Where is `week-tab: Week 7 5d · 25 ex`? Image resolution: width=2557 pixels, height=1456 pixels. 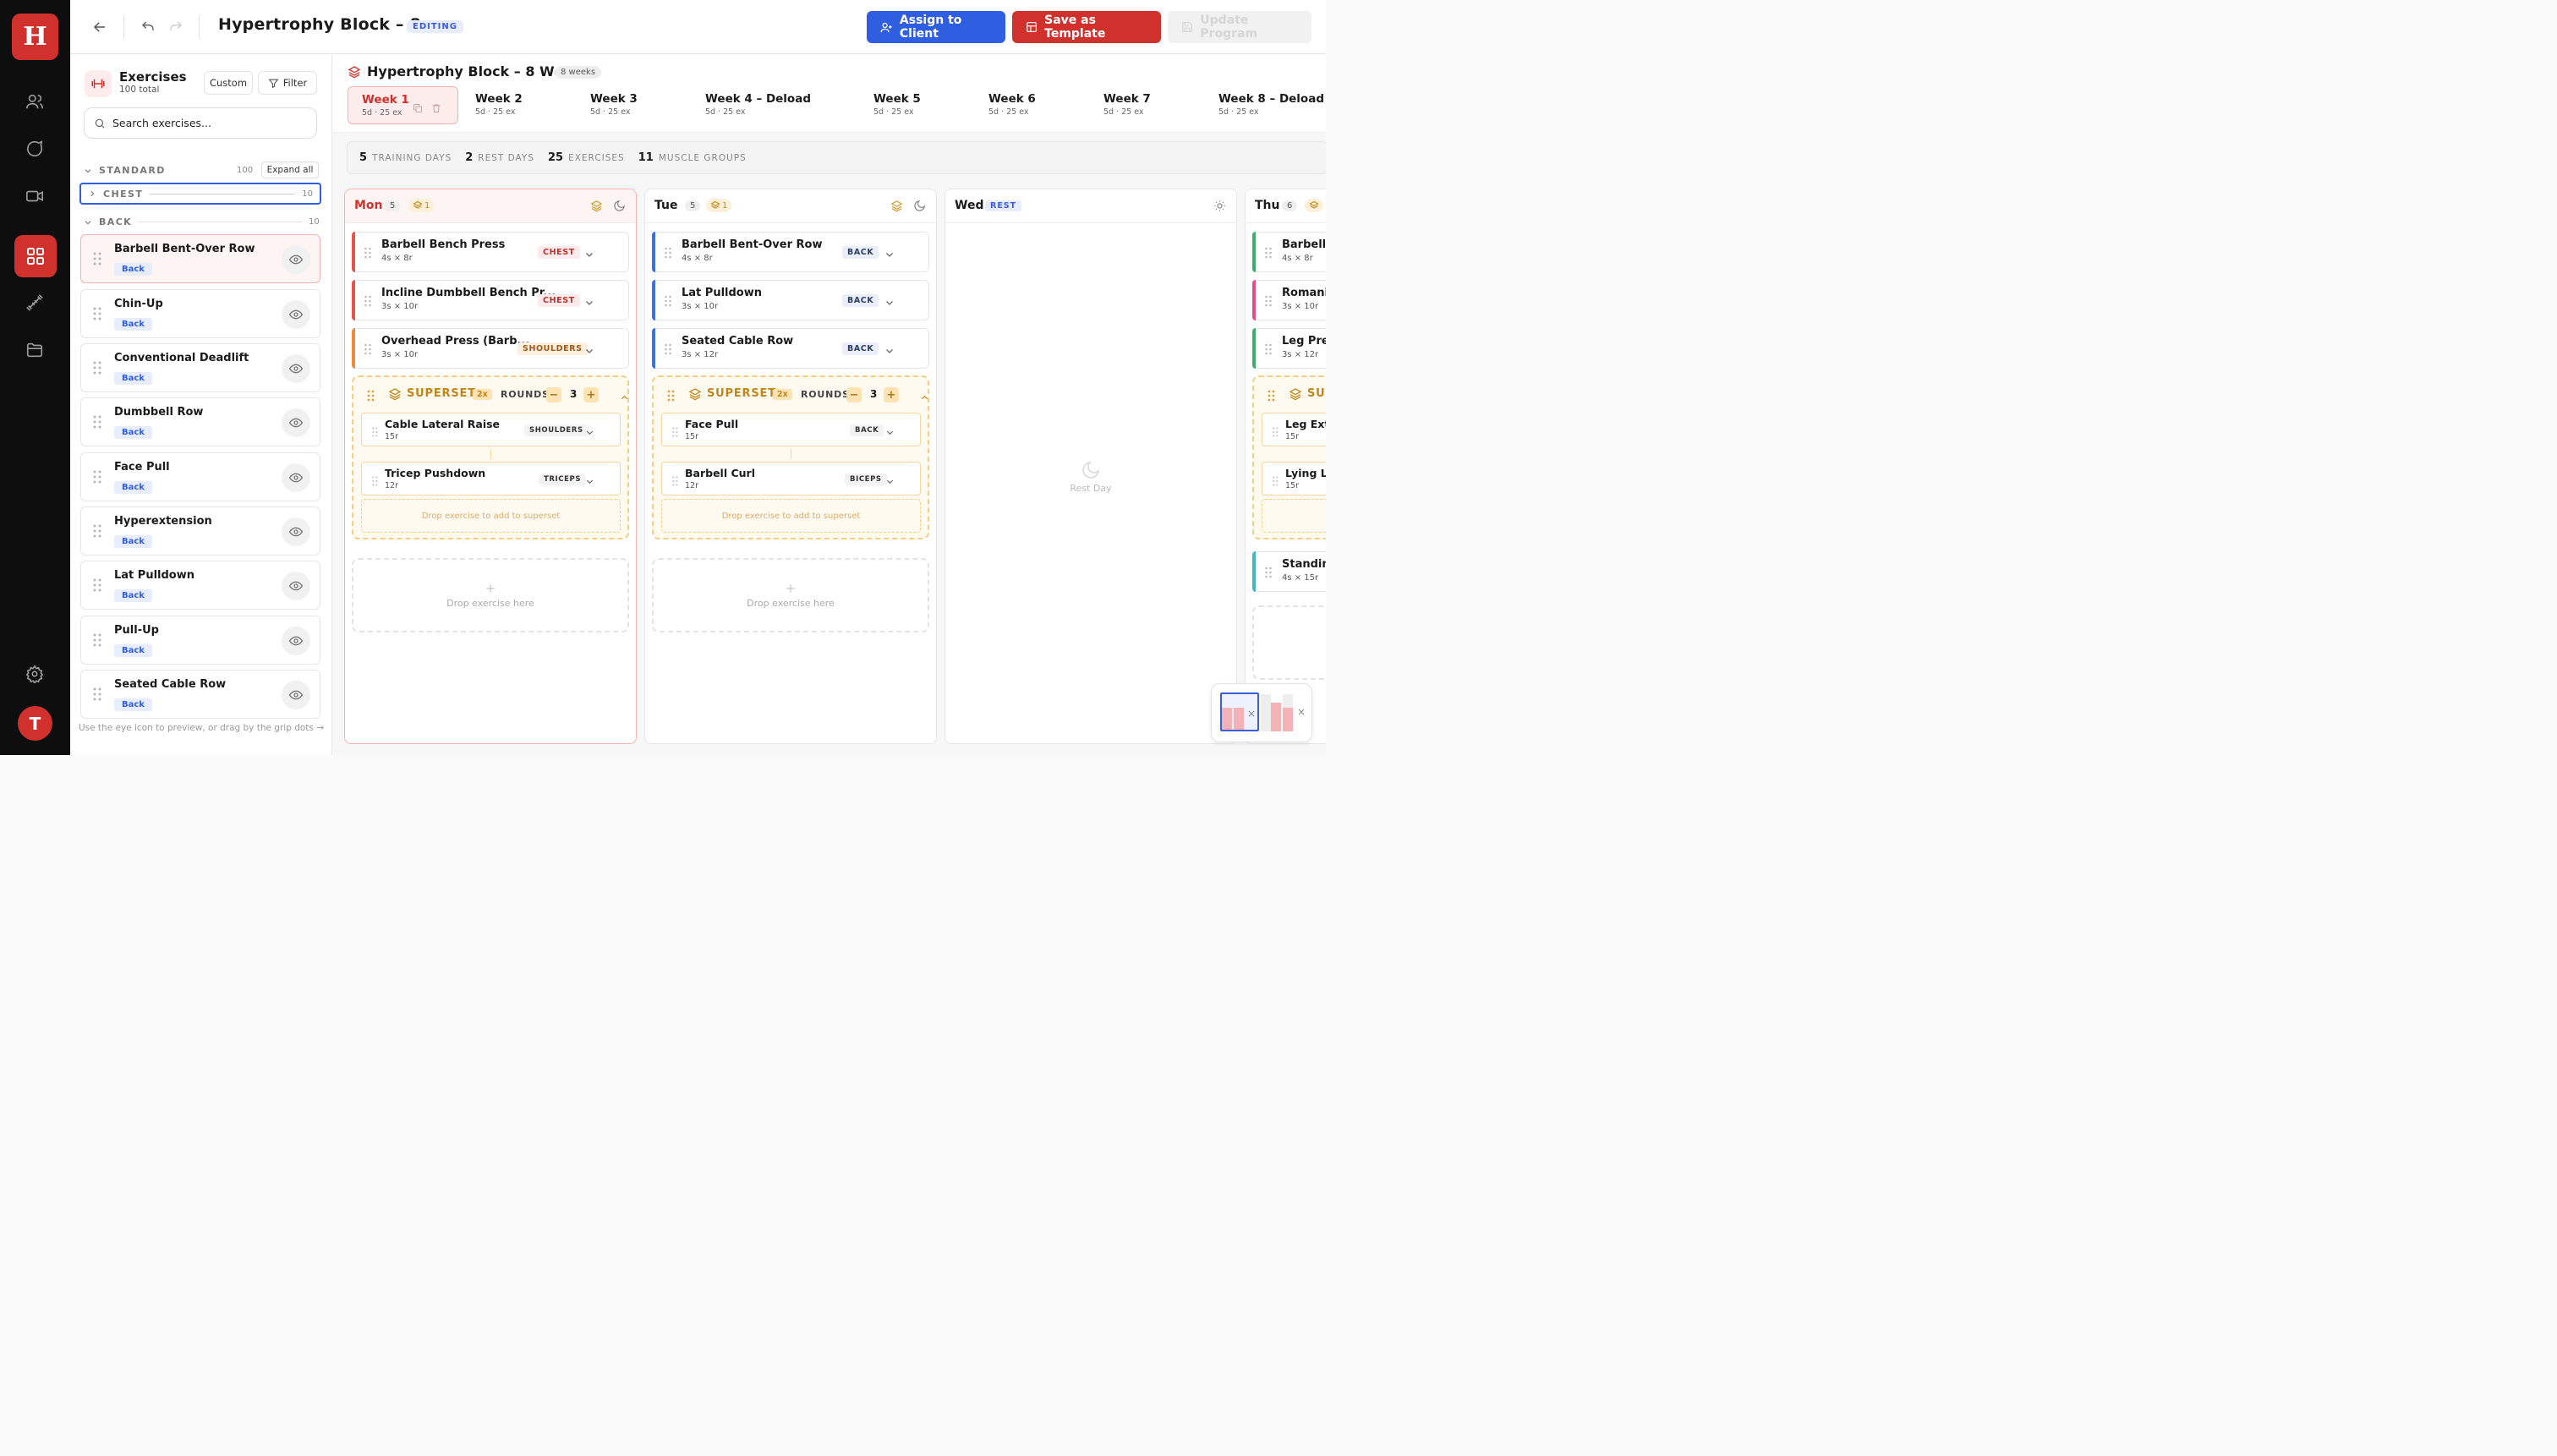 week-tab: Week 7 5d · 25 ex is located at coordinates (1120, 105).